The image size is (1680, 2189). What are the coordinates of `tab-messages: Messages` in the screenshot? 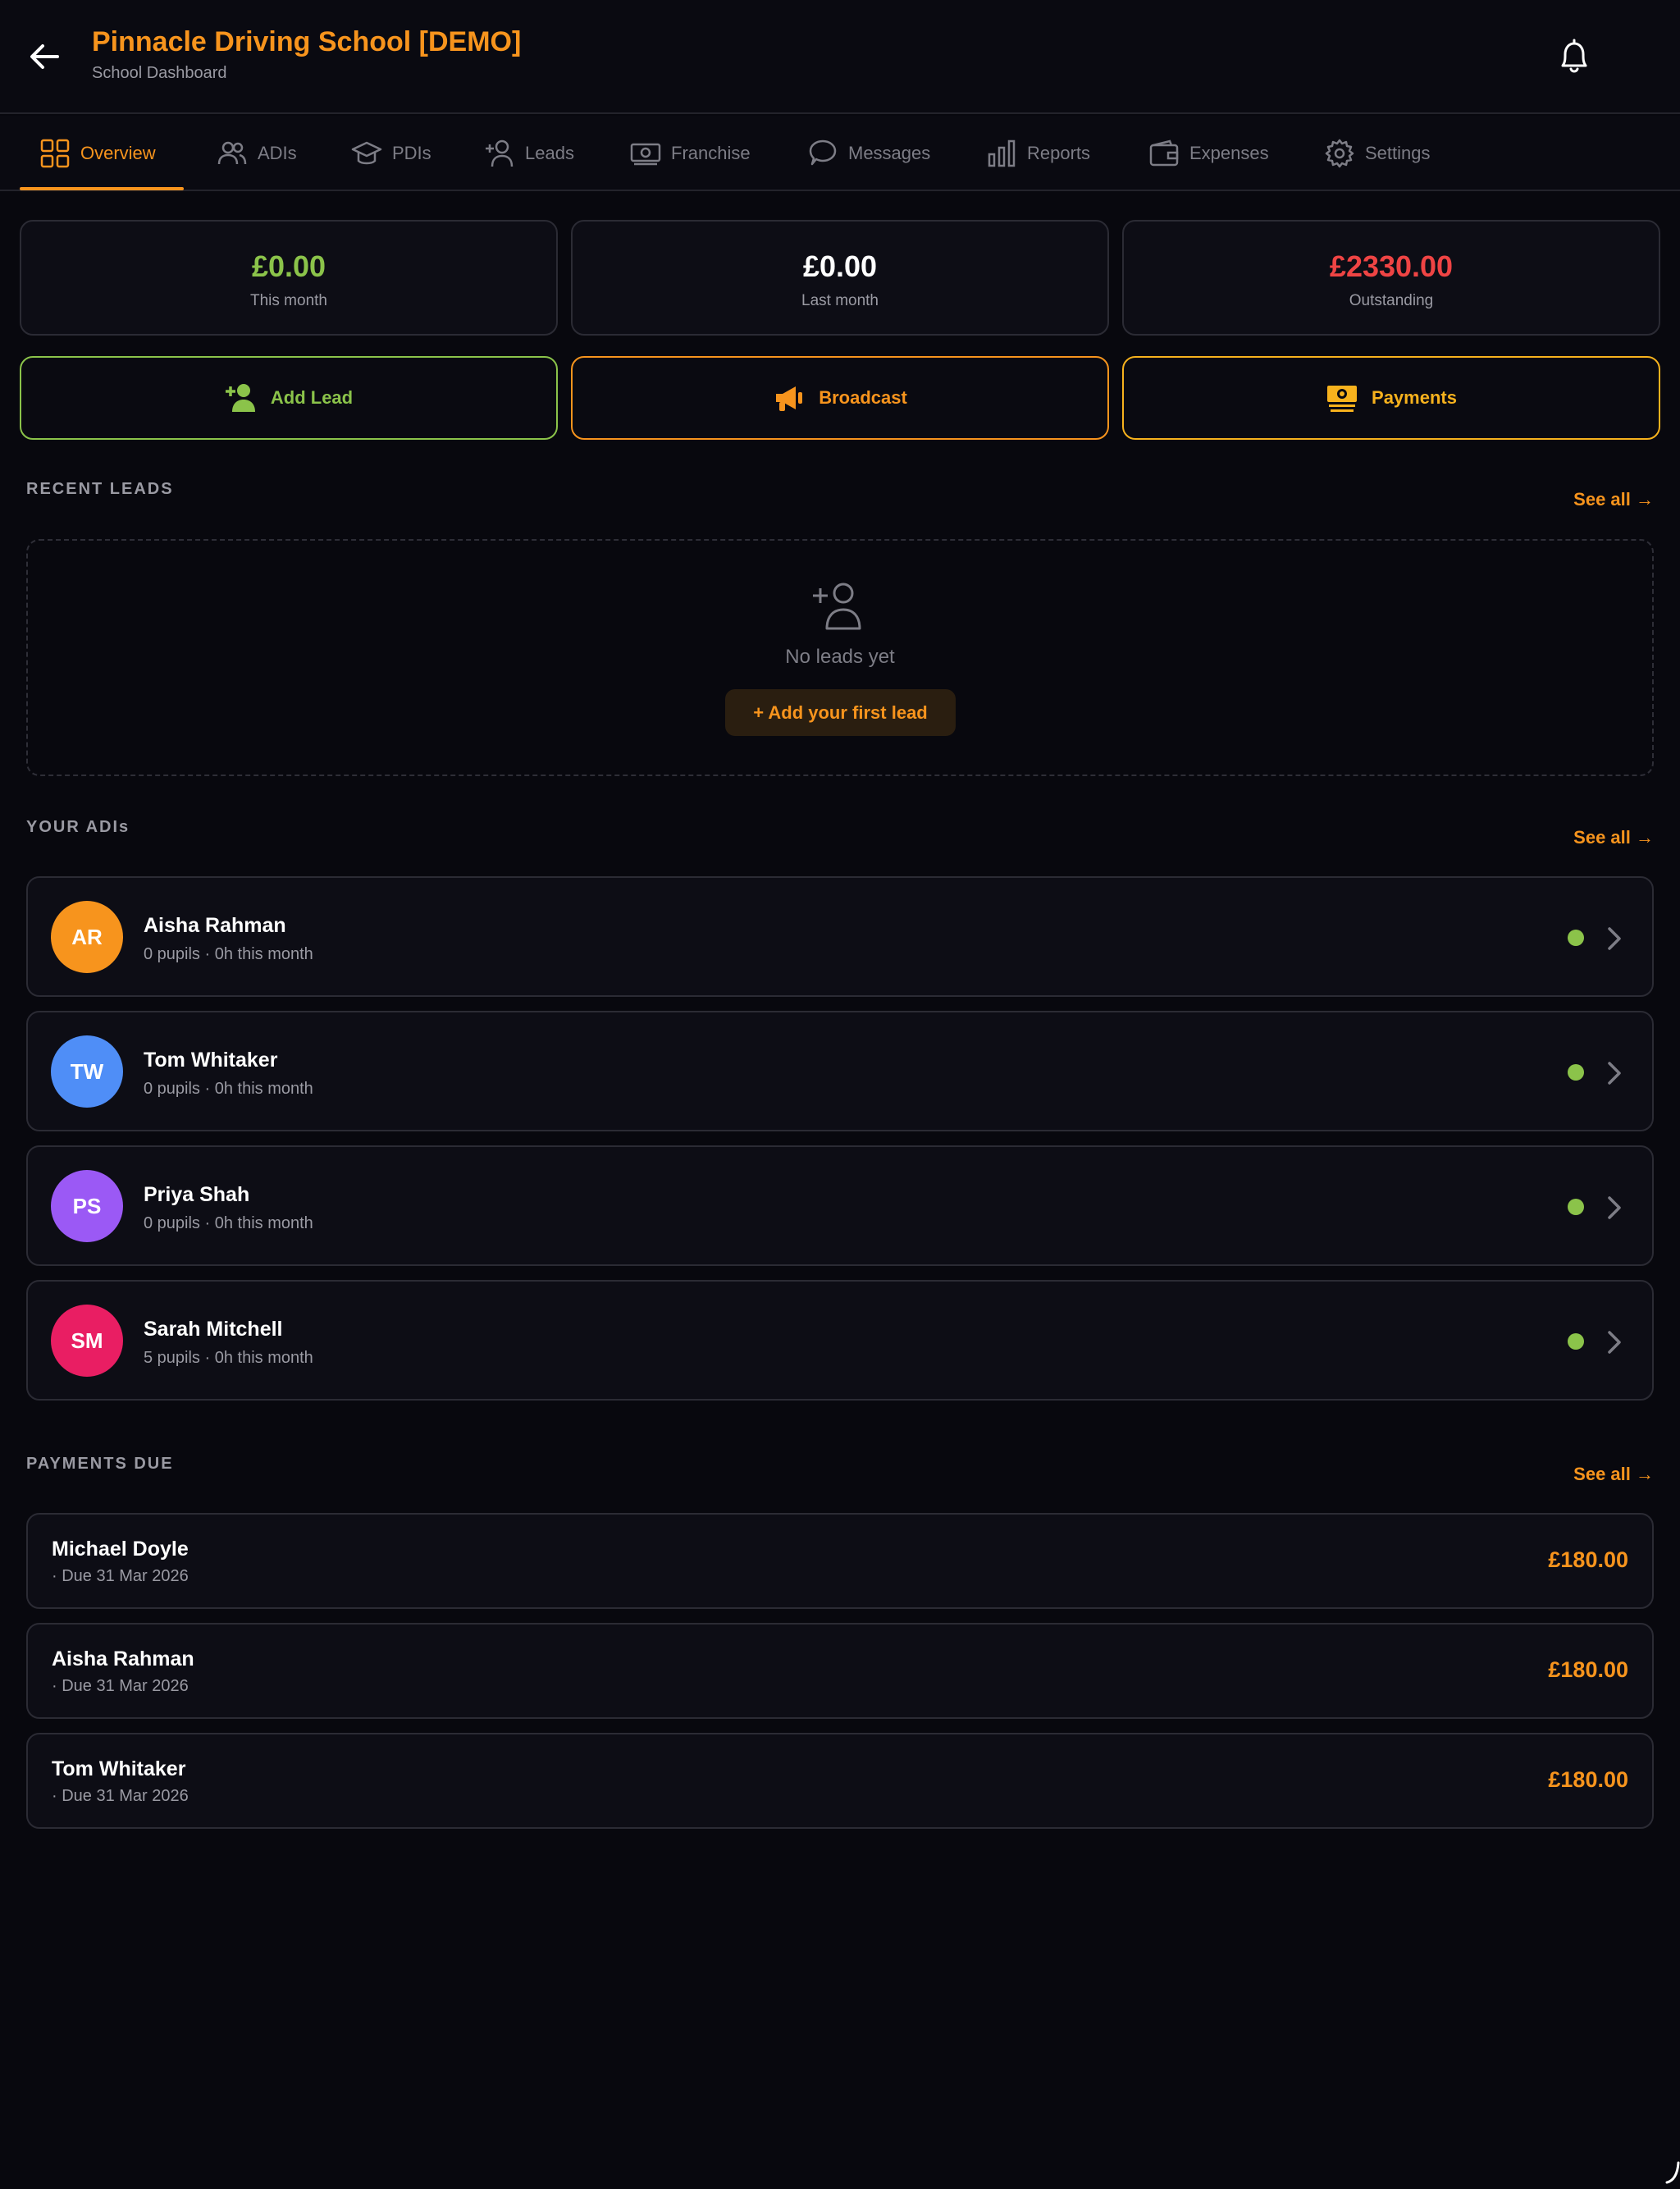 It's located at (869, 153).